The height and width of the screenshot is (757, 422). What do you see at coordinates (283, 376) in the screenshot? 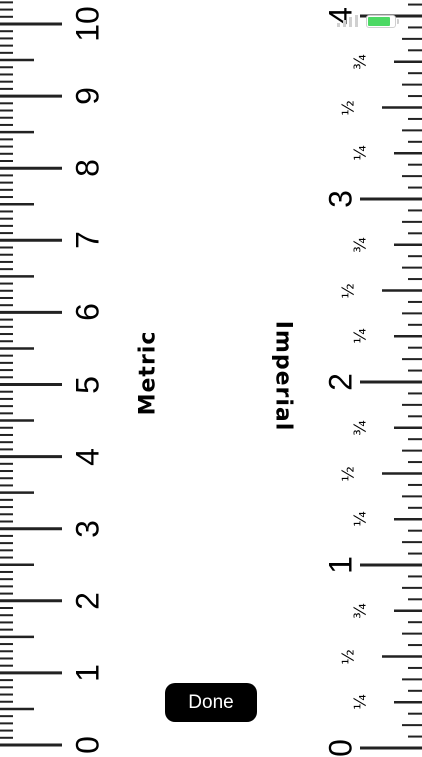
I see `imperial-label: Imperial` at bounding box center [283, 376].